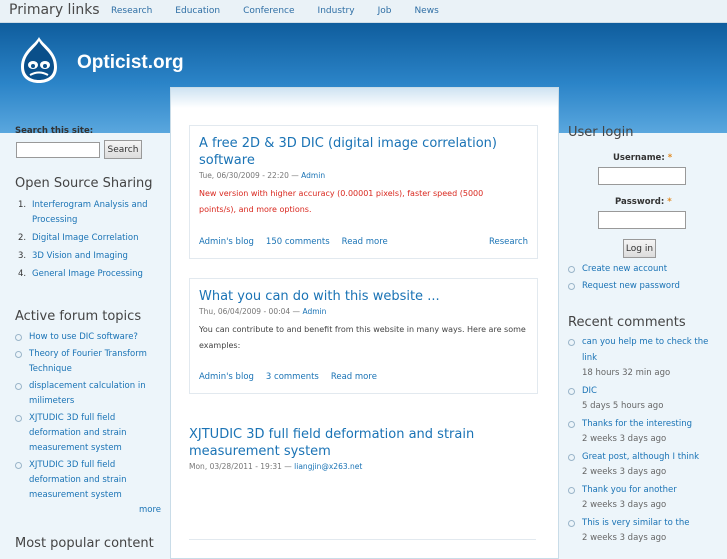 The width and height of the screenshot is (727, 559). Describe the element at coordinates (78, 316) in the screenshot. I see `forum-title: Active forum topics` at that location.